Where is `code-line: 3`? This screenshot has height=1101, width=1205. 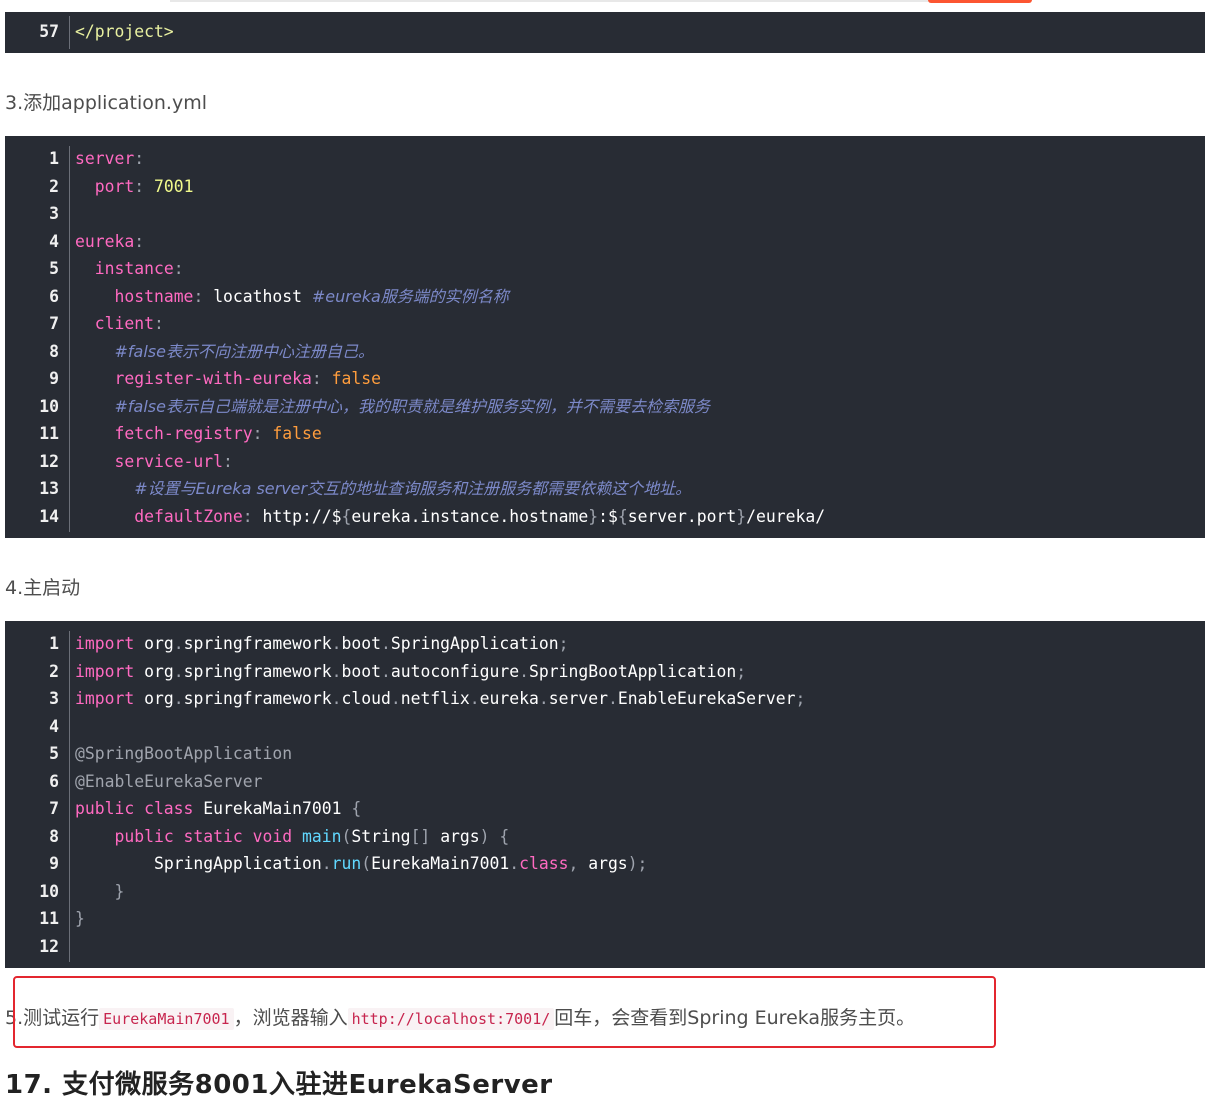 code-line: 3 is located at coordinates (605, 214).